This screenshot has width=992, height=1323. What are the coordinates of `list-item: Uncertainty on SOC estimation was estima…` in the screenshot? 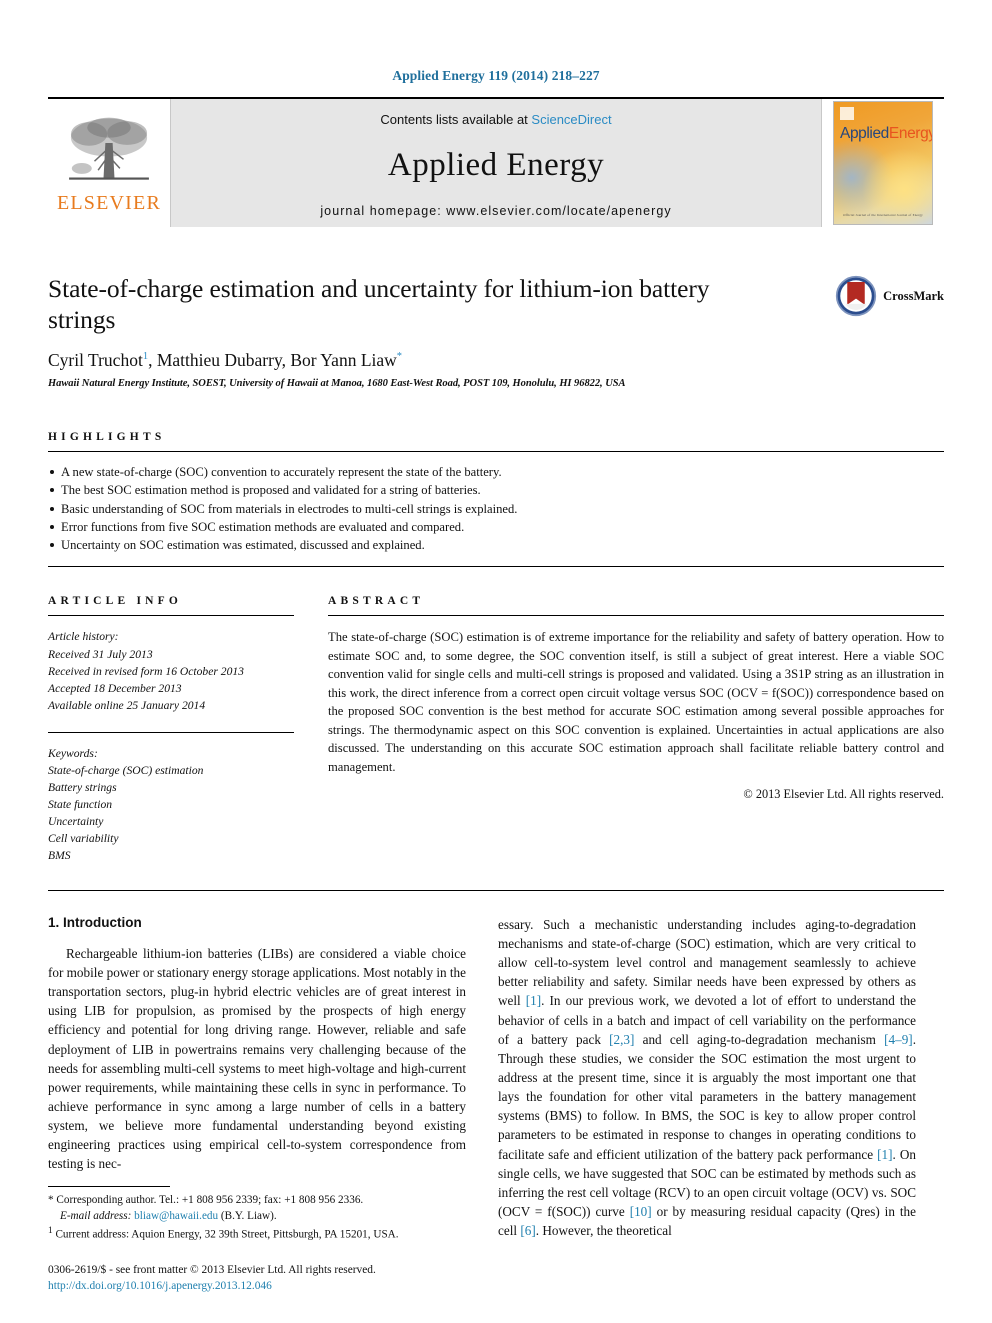 It's located at (496, 545).